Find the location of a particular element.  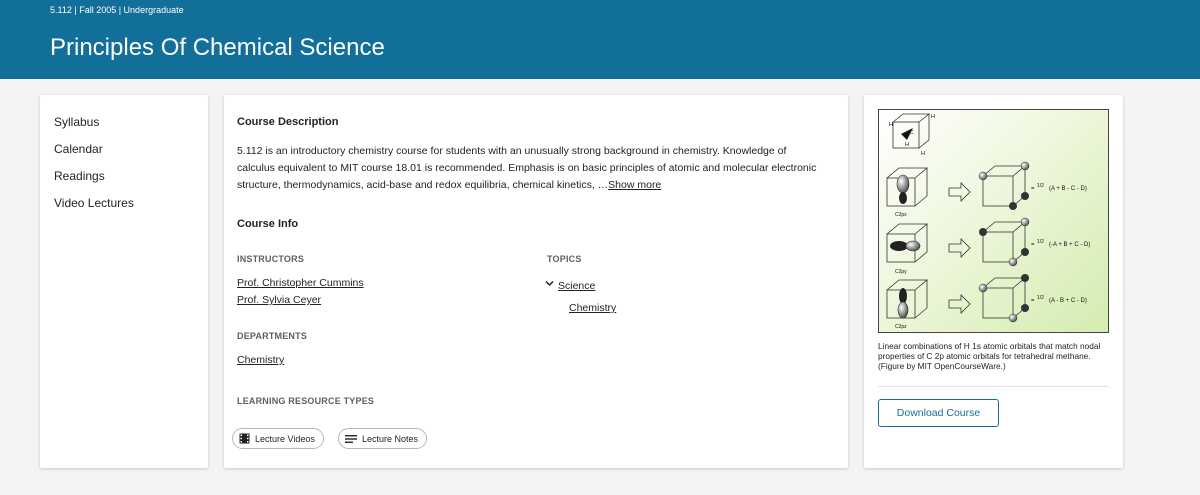

pill-label: Lecture Videos is located at coordinates (285, 438).